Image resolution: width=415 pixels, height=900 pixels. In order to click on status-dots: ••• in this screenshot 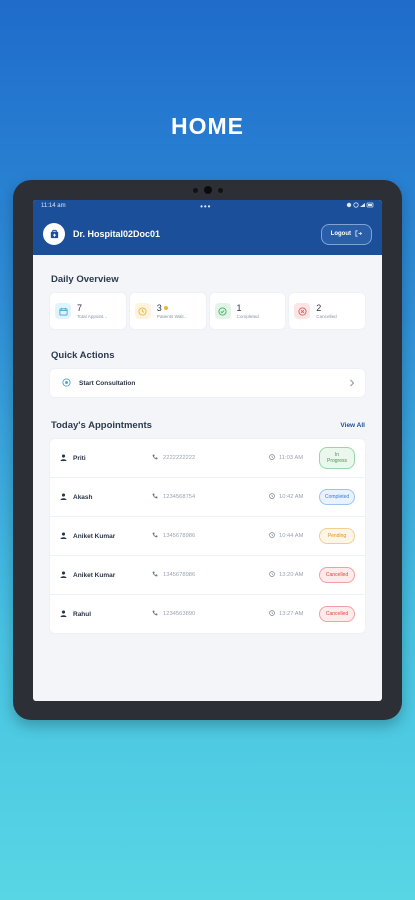, I will do `click(206, 206)`.